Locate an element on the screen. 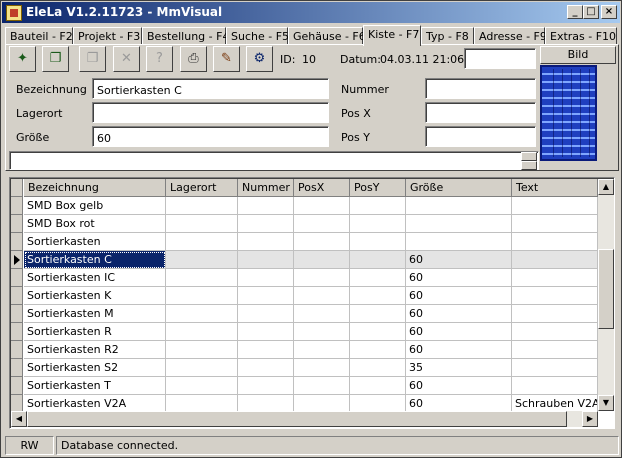  tab-kiste: Kiste - F7 is located at coordinates (392, 35).